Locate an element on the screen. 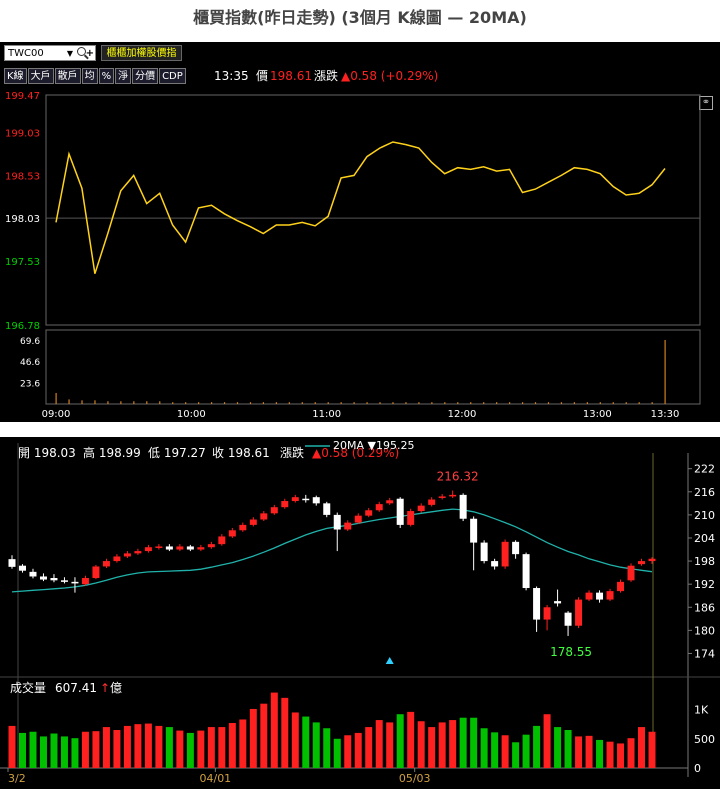  quote-time: 13:35 is located at coordinates (231, 76).